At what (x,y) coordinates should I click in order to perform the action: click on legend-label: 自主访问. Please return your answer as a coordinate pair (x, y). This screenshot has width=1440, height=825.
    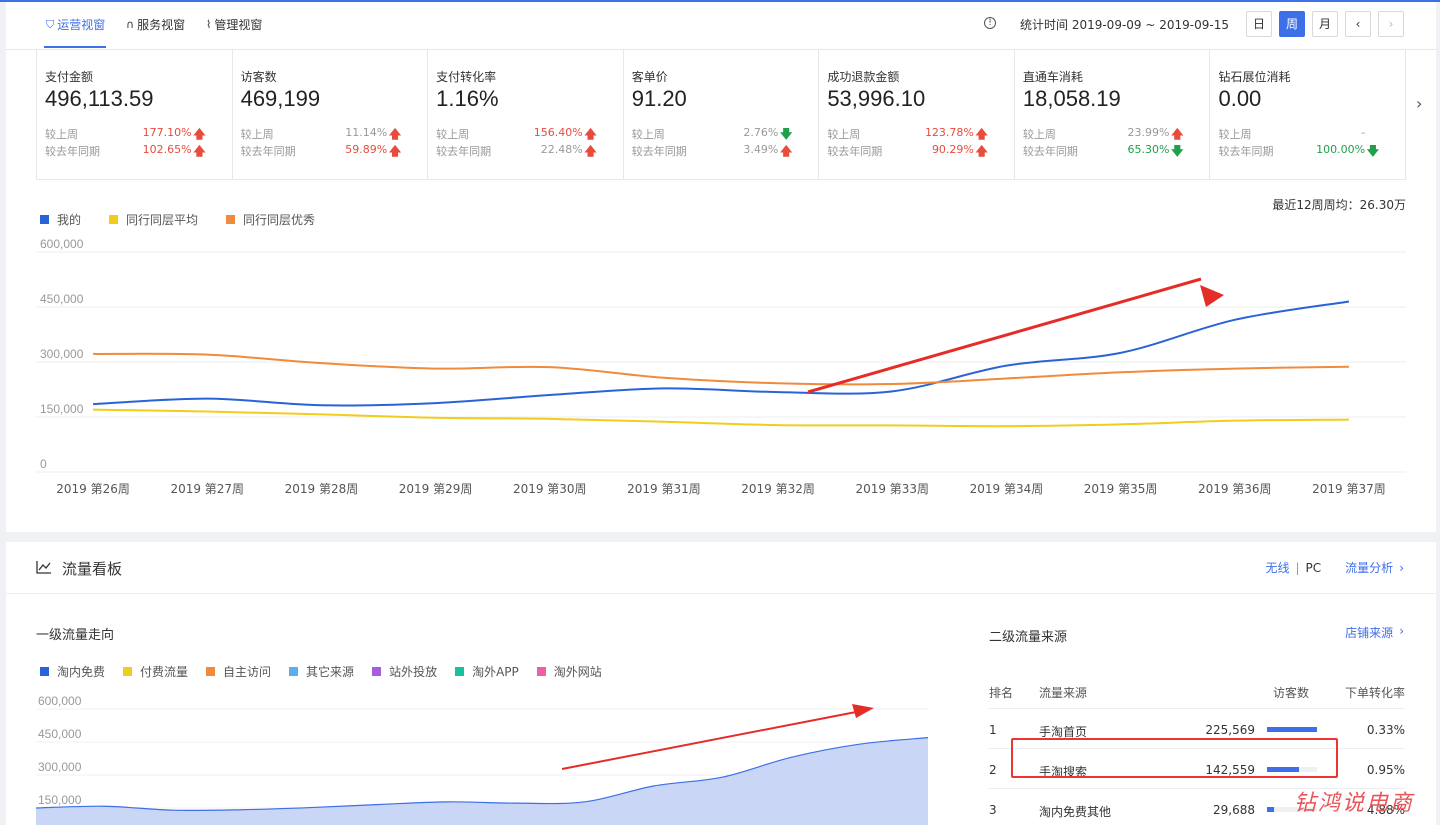
    Looking at the image, I should click on (247, 672).